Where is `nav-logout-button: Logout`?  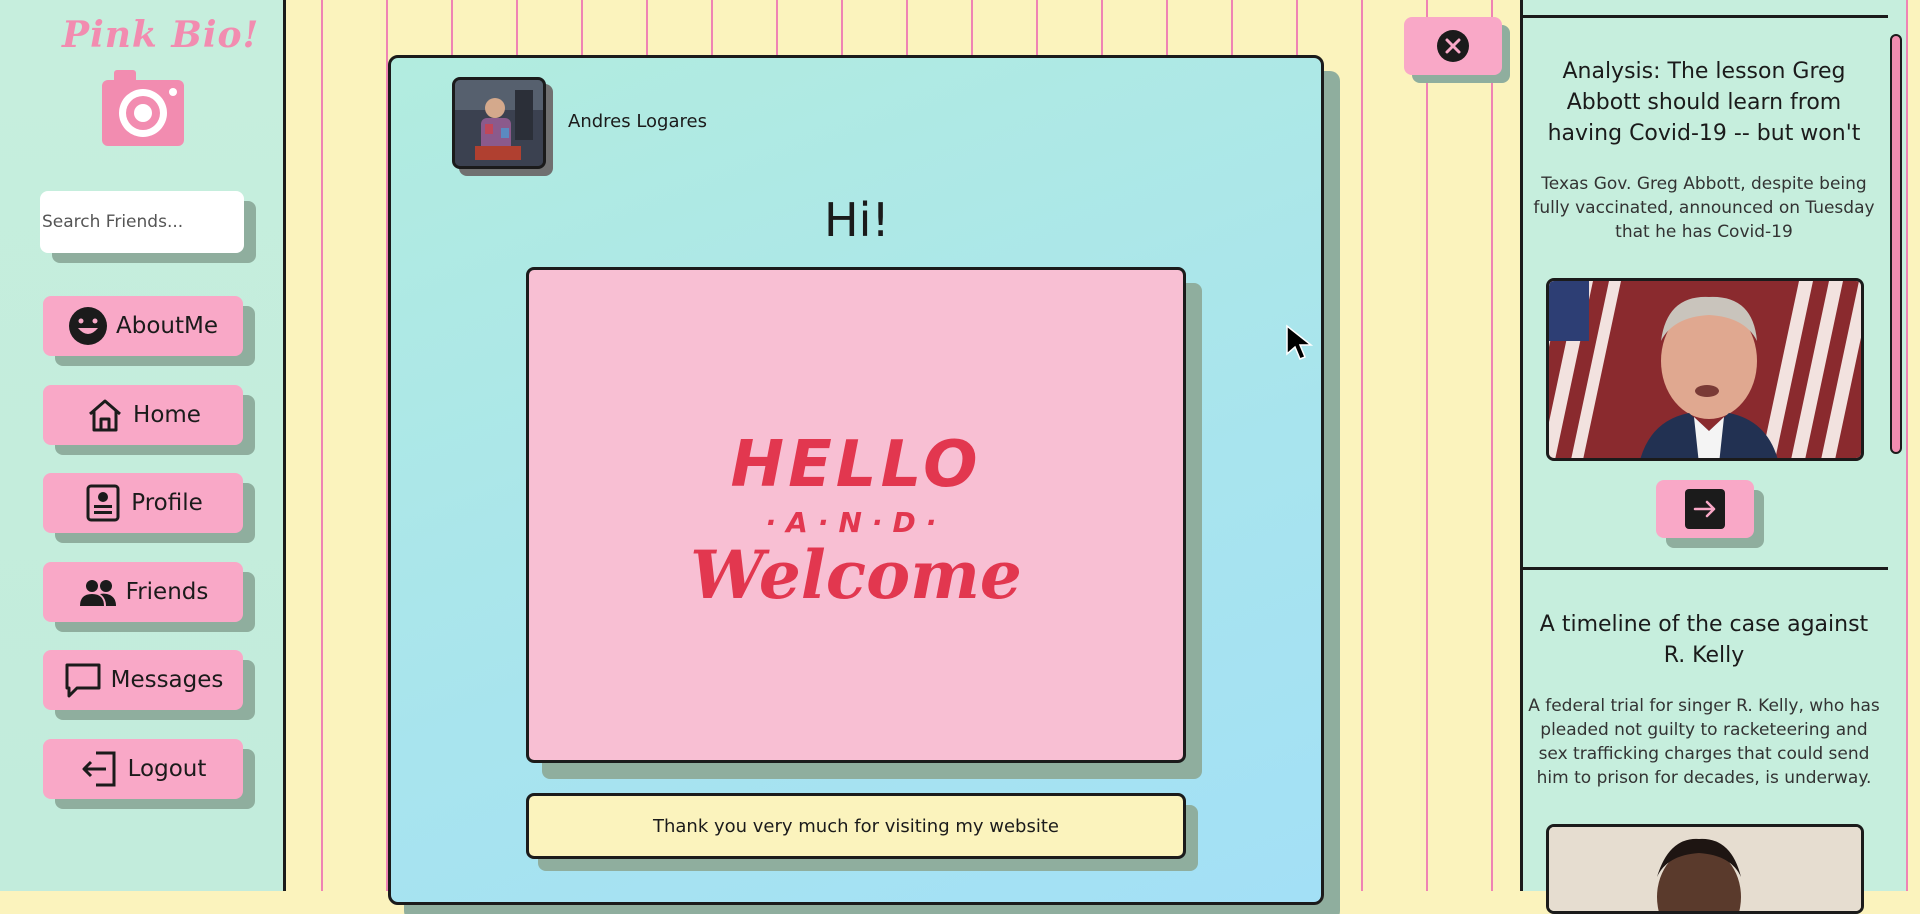
nav-logout-button: Logout is located at coordinates (143, 769).